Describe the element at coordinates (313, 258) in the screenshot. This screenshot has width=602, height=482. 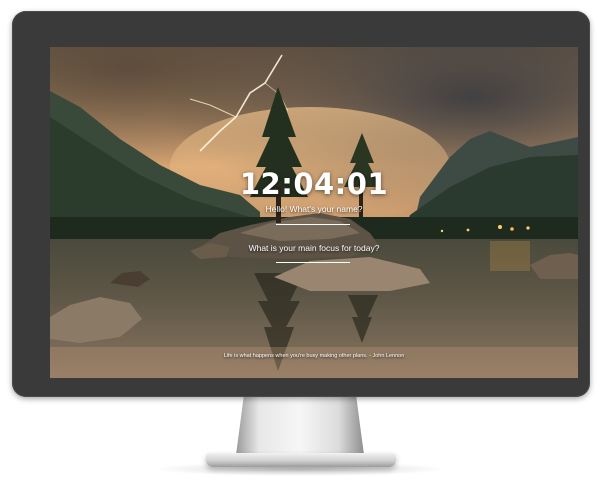
I see `focus-input` at that location.